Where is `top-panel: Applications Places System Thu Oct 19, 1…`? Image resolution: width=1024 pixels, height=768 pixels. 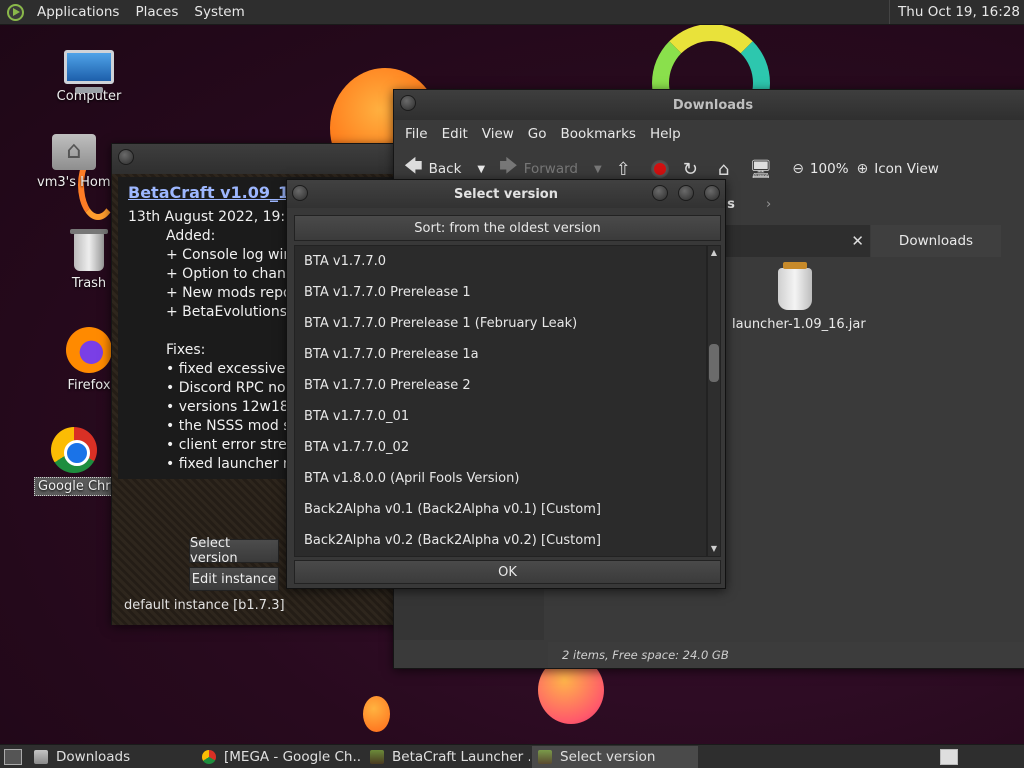
top-panel: Applications Places System Thu Oct 19, 1… is located at coordinates (512, 12).